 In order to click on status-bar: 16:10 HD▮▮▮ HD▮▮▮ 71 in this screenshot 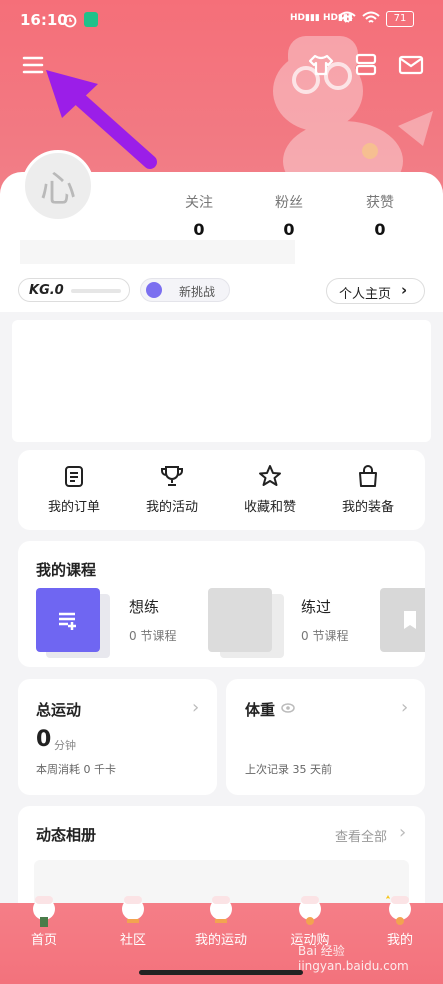, I will do `click(221, 20)`.